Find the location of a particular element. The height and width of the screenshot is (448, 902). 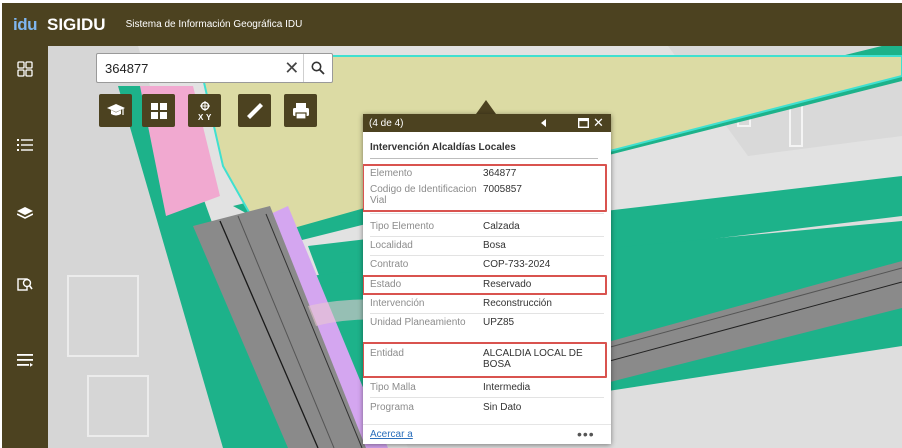

app-subtitle: Sistema de Información Geográfica IDU is located at coordinates (214, 24).